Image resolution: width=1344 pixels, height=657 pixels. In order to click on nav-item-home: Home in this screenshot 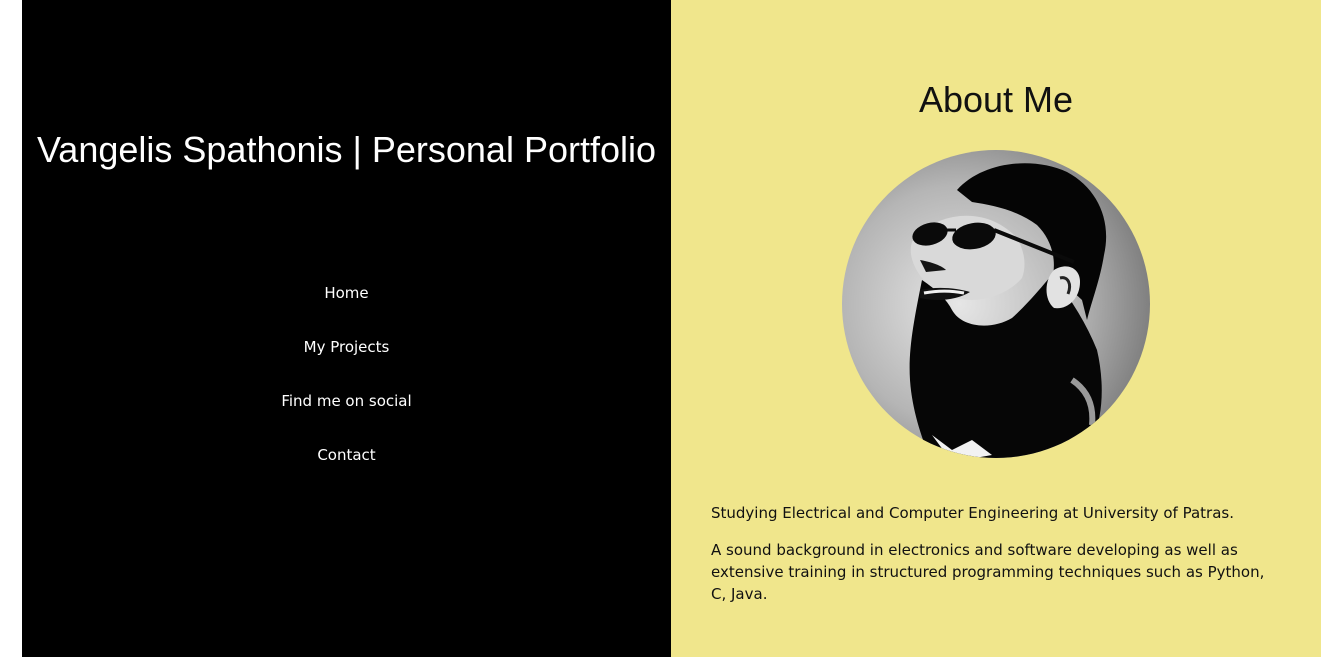, I will do `click(346, 307)`.